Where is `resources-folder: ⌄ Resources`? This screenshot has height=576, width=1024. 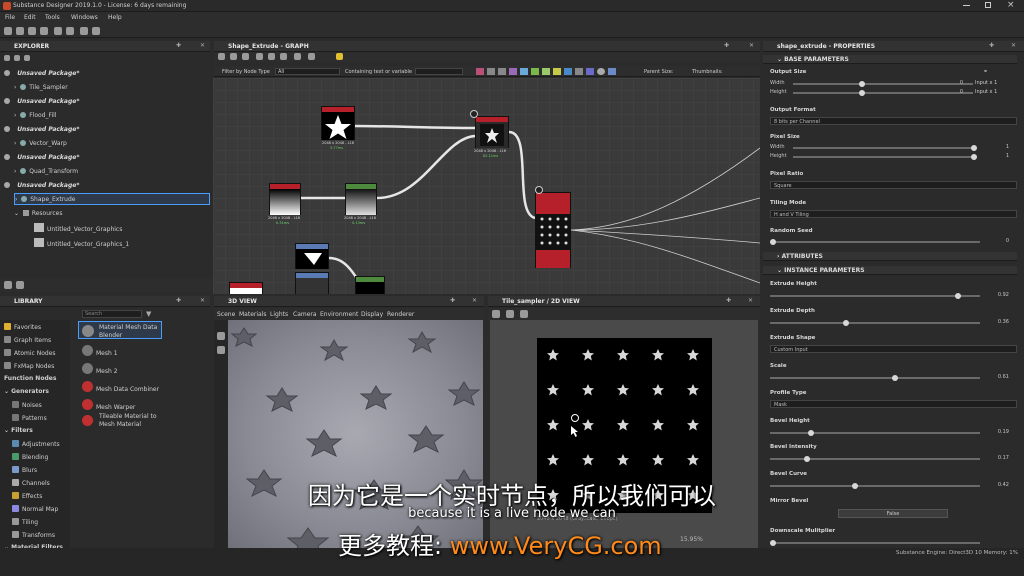
resources-folder: ⌄ Resources is located at coordinates (38, 213).